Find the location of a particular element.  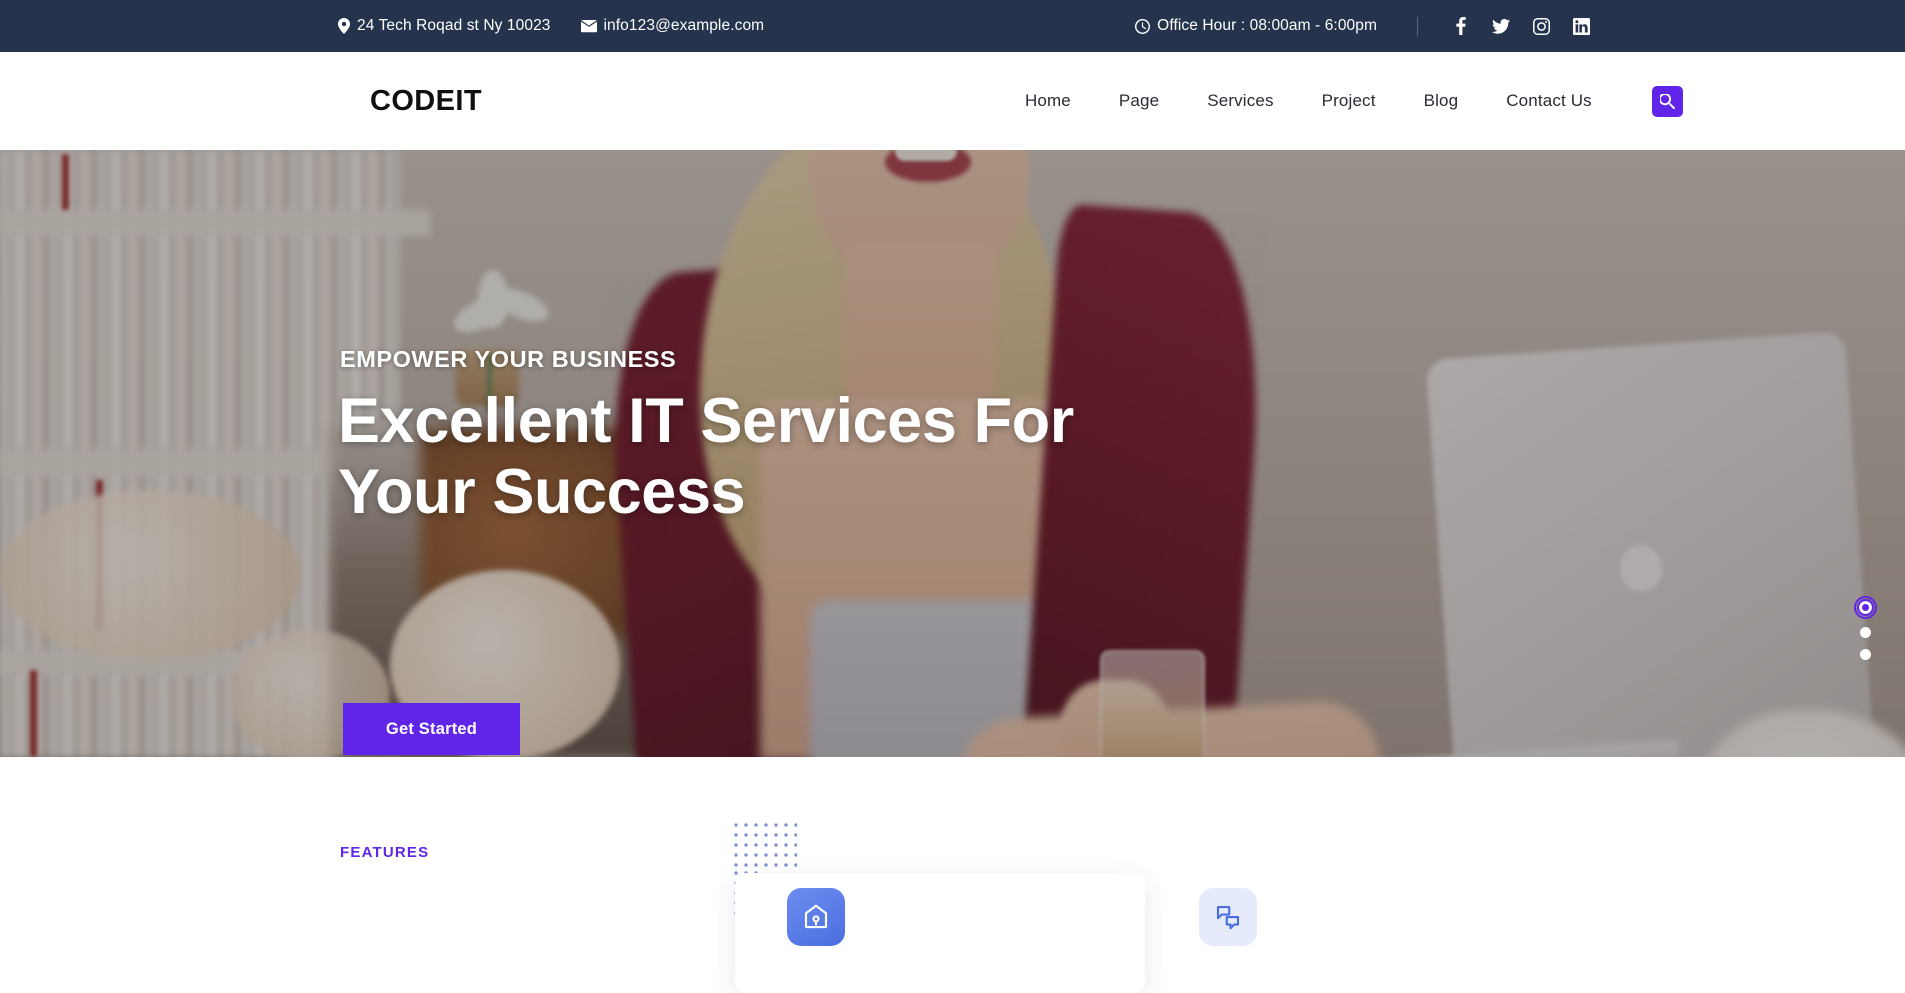

top-bar-right-group: Office Hour : 08:00am - 6:00pm is located at coordinates (1362, 26).